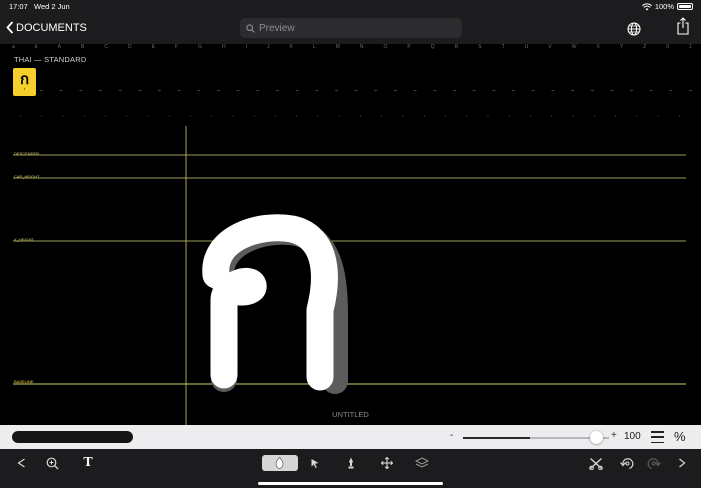 This screenshot has width=701, height=488. What do you see at coordinates (21, 463) in the screenshot?
I see `back-arrow-icon` at bounding box center [21, 463].